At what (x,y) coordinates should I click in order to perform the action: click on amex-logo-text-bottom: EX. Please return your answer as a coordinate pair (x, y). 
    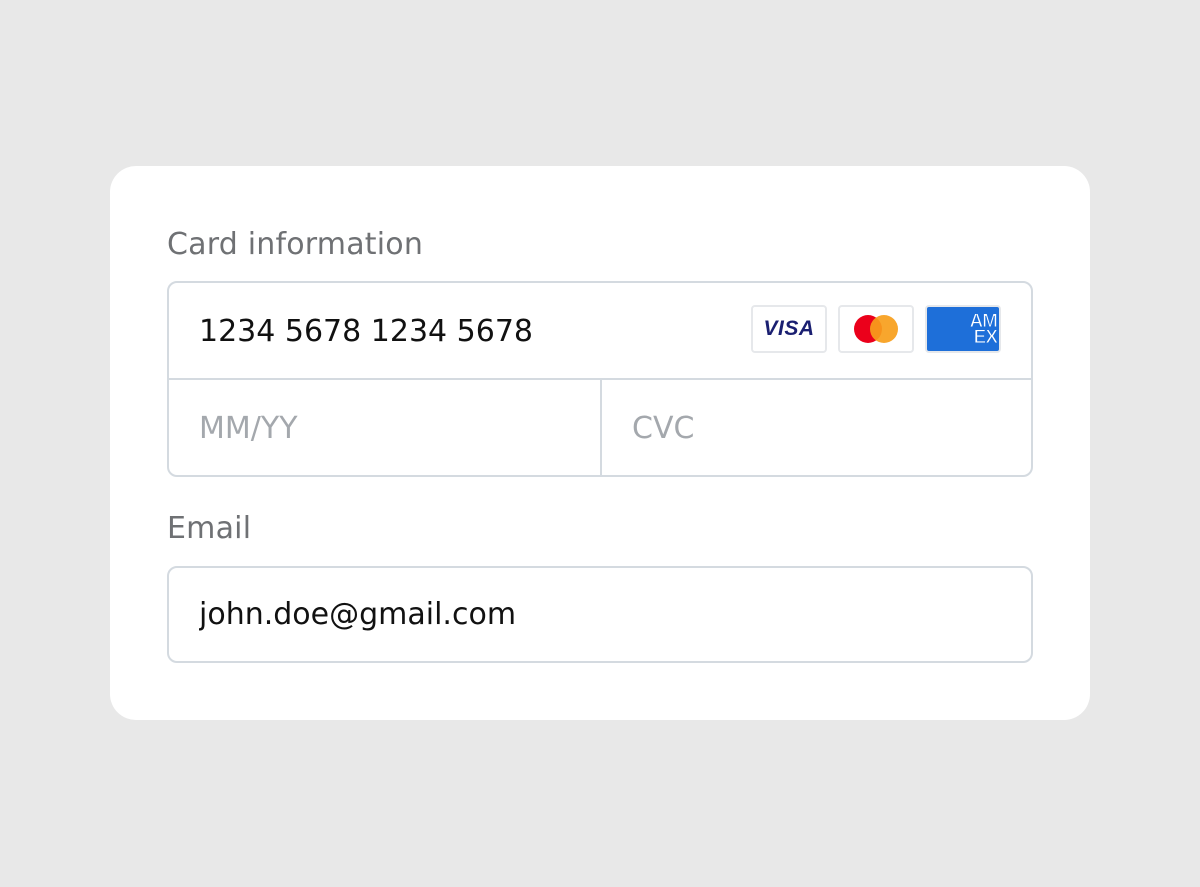
    Looking at the image, I should click on (985, 337).